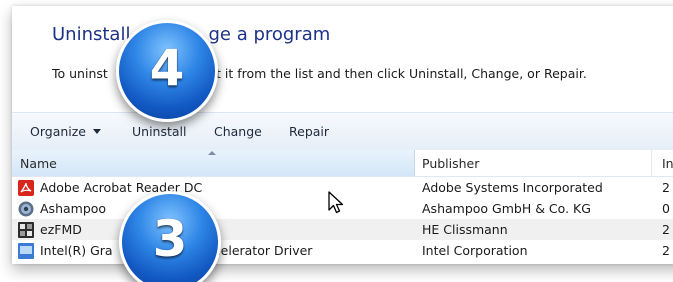 The image size is (673, 282). I want to click on program-name-start: Intel(R) Gra, so click(76, 250).